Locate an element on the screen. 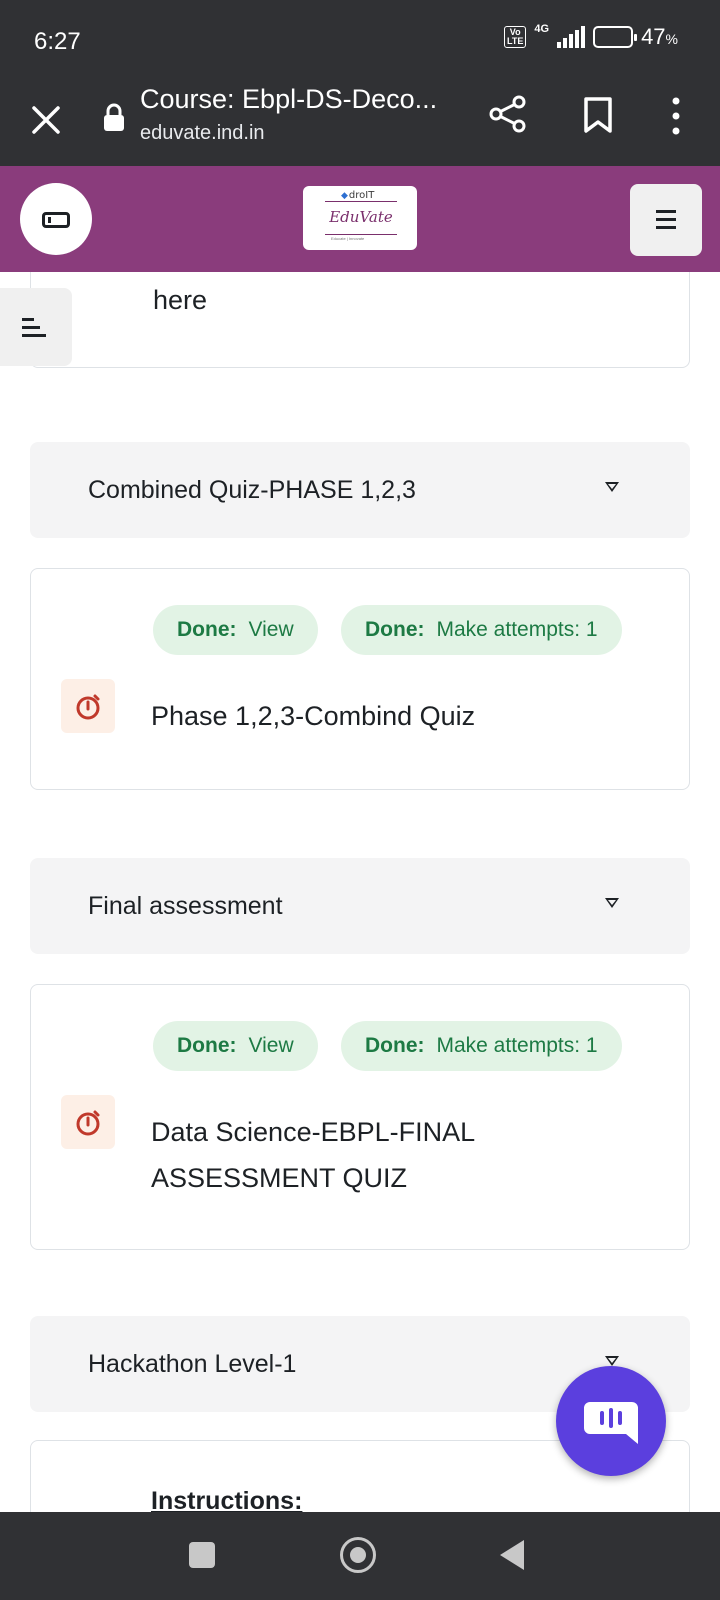 The width and height of the screenshot is (720, 1600). activity-link: Phase 1,2,3-Combind Quiz is located at coordinates (313, 716).